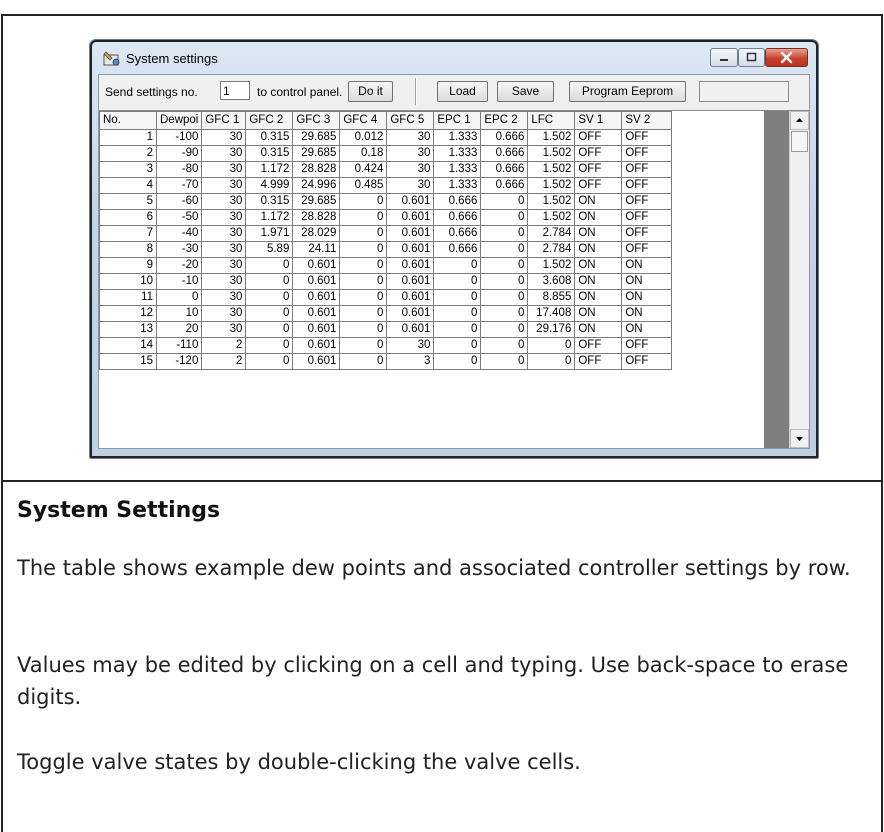  Describe the element at coordinates (363, 153) in the screenshot. I see `value-cell: 0.18` at that location.